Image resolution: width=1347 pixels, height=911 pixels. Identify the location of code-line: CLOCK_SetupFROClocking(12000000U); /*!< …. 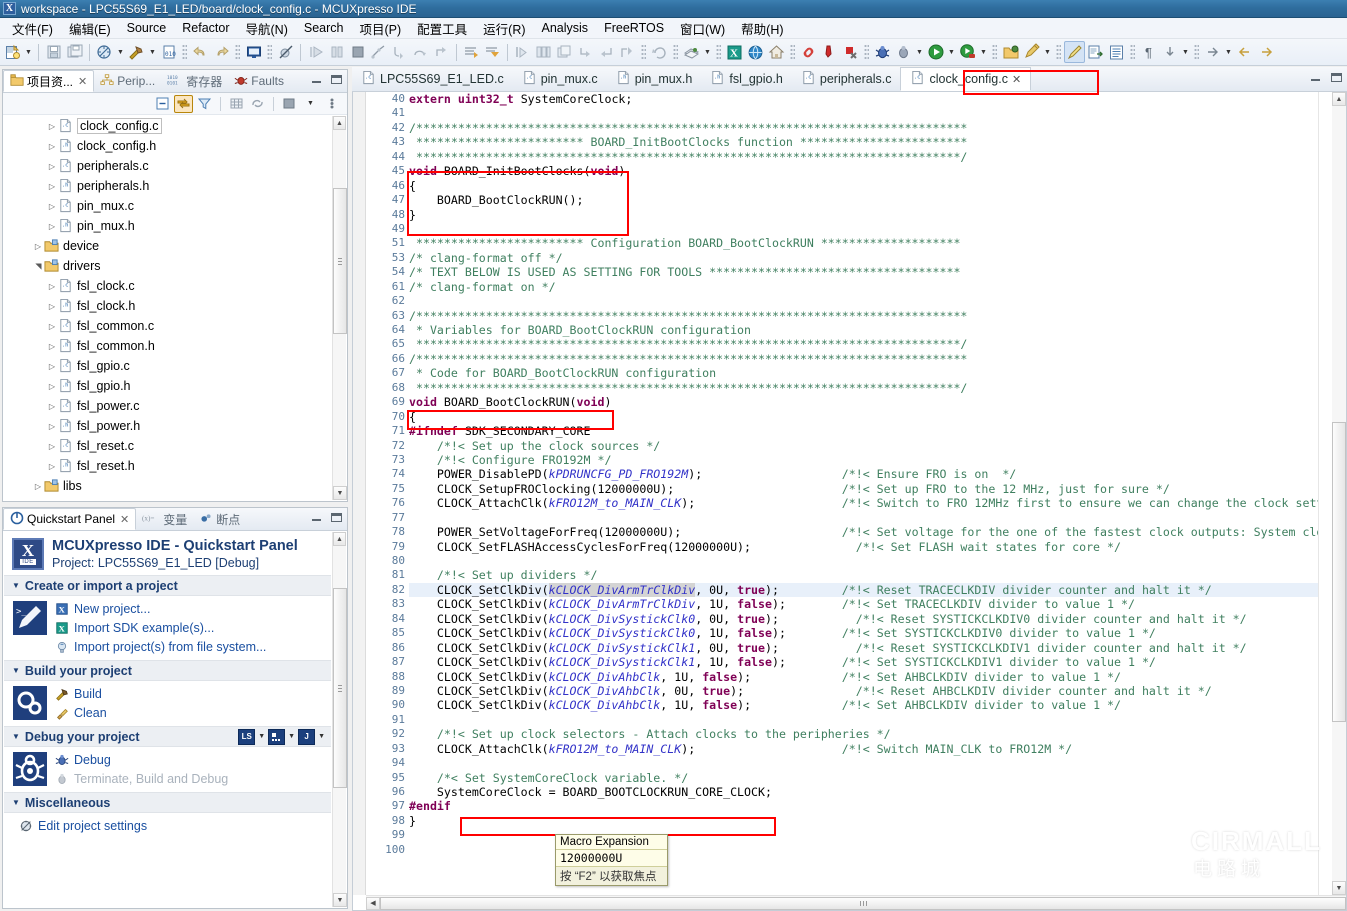
(863, 489).